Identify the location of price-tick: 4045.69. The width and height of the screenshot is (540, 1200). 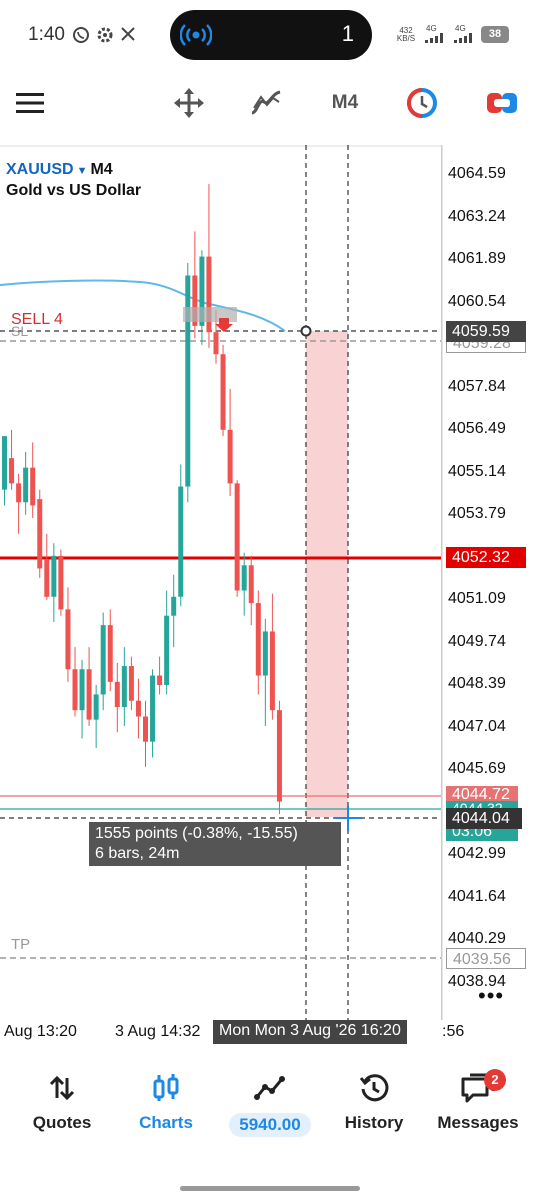
(477, 769).